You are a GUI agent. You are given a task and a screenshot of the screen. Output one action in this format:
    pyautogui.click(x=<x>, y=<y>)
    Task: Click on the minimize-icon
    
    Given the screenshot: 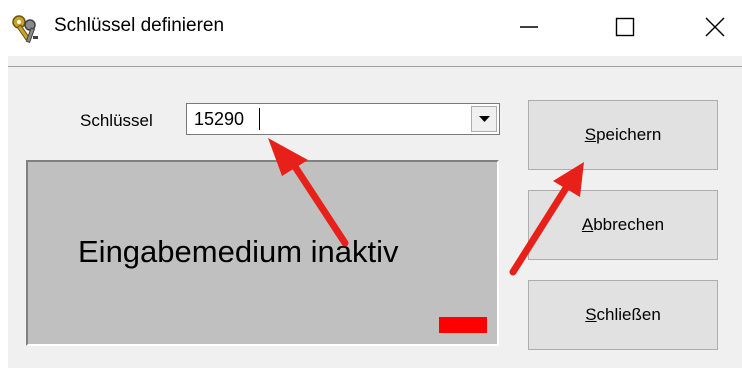 What is the action you would take?
    pyautogui.click(x=529, y=27)
    